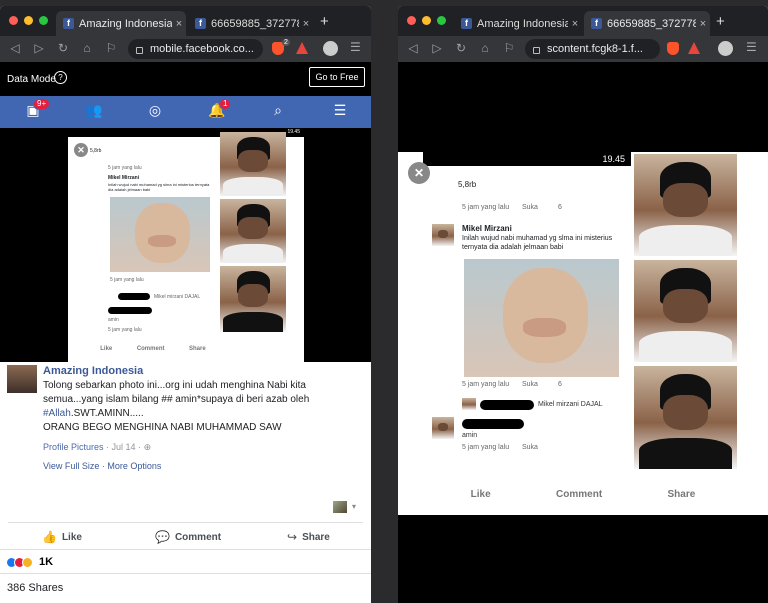  What do you see at coordinates (113, 320) in the screenshot?
I see `reply-text: amin` at bounding box center [113, 320].